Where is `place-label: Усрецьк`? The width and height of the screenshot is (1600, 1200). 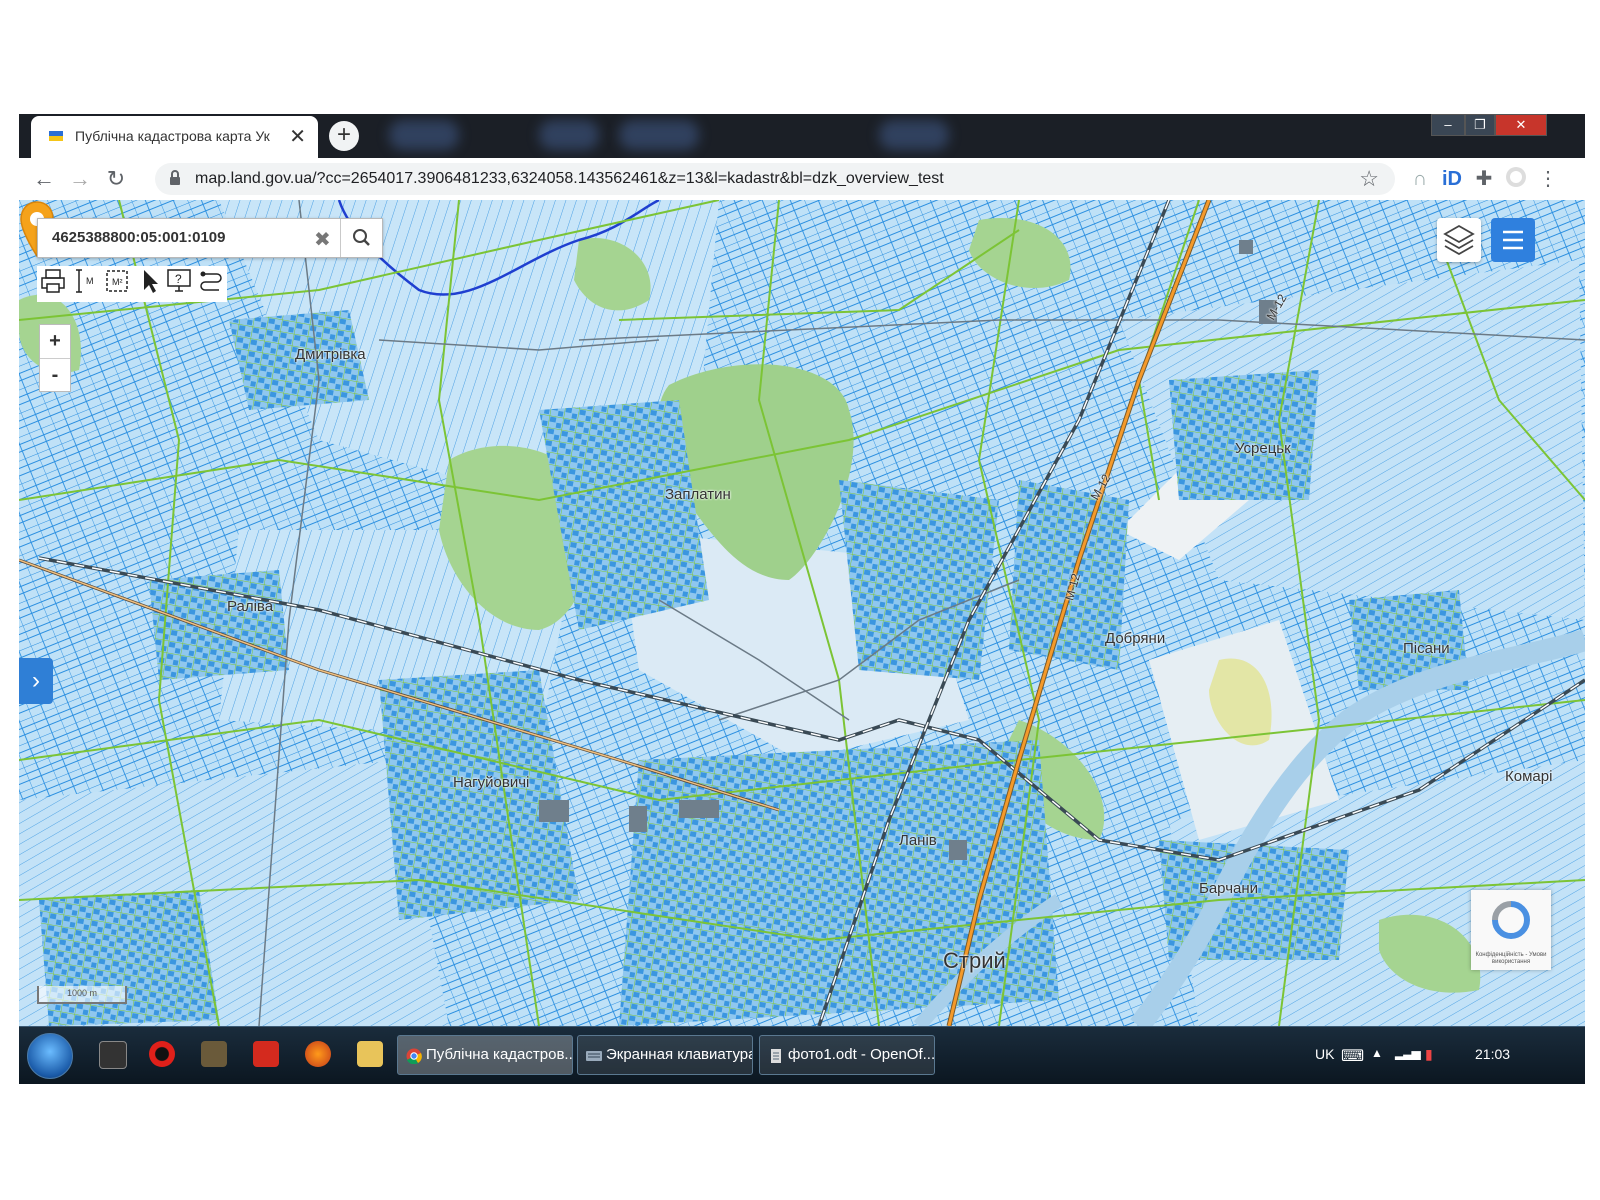
place-label: Усрецьк is located at coordinates (1263, 448).